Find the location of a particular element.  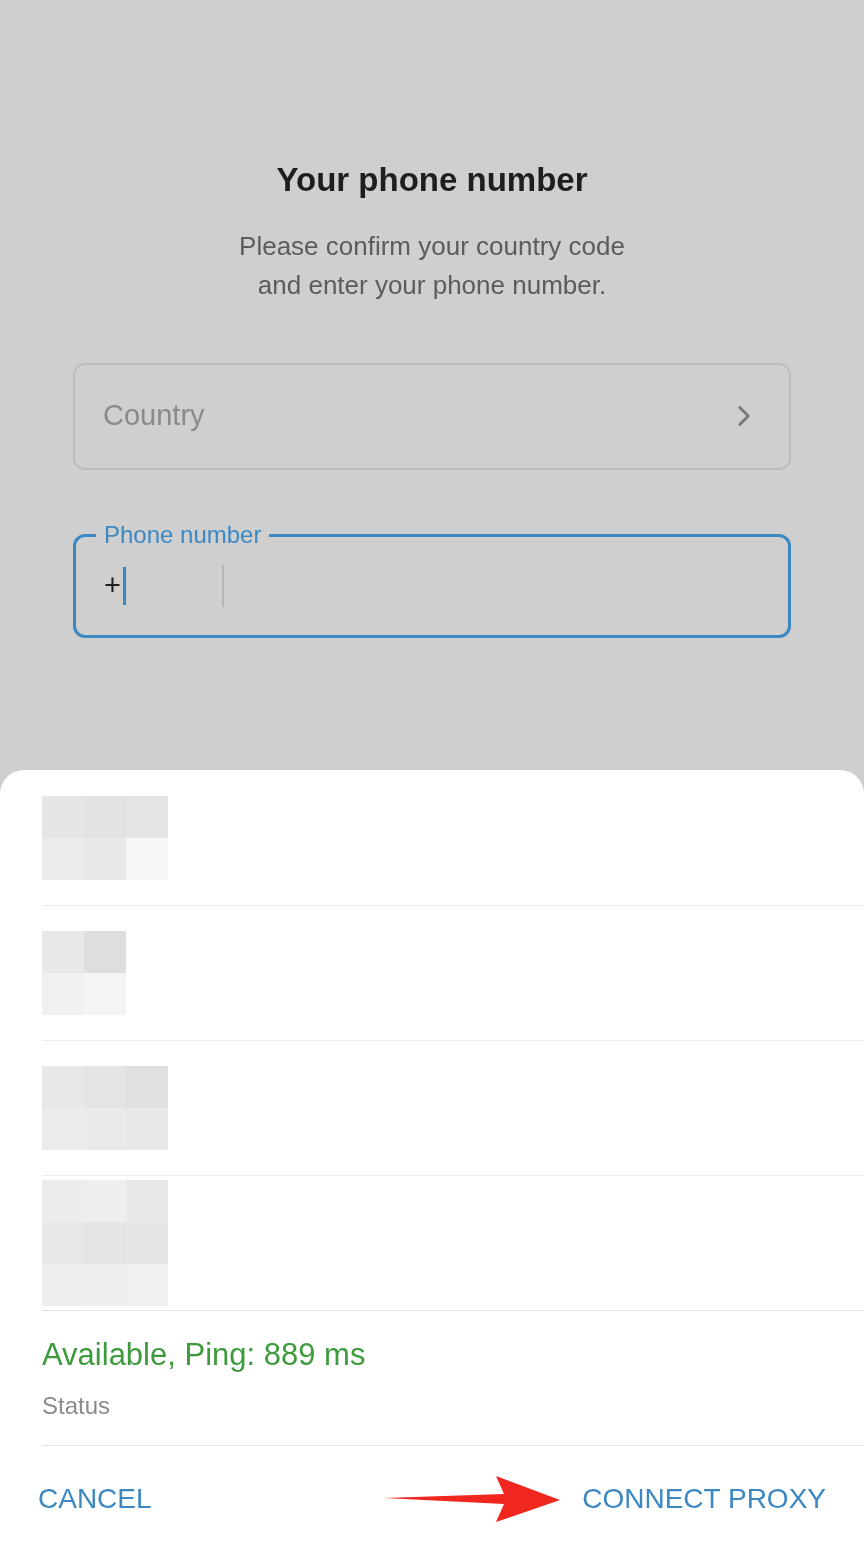

text-cursor is located at coordinates (124, 585).